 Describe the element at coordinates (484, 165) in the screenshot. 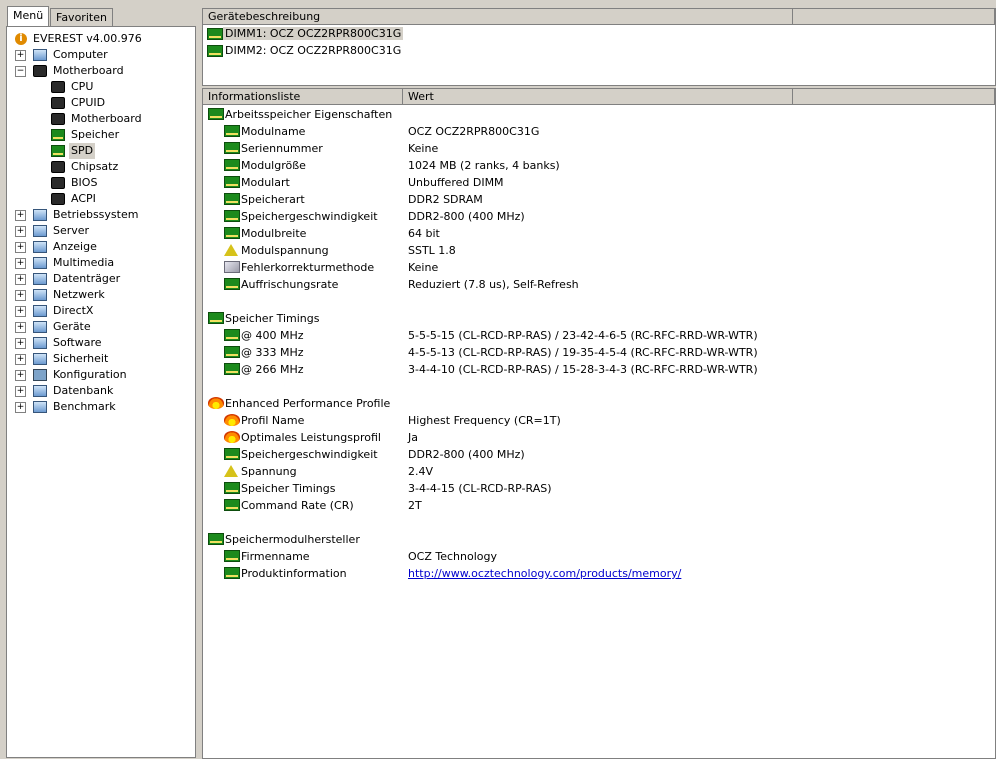

I see `info-row-value: 1024 MB (2 ranks, 4 banks)` at that location.